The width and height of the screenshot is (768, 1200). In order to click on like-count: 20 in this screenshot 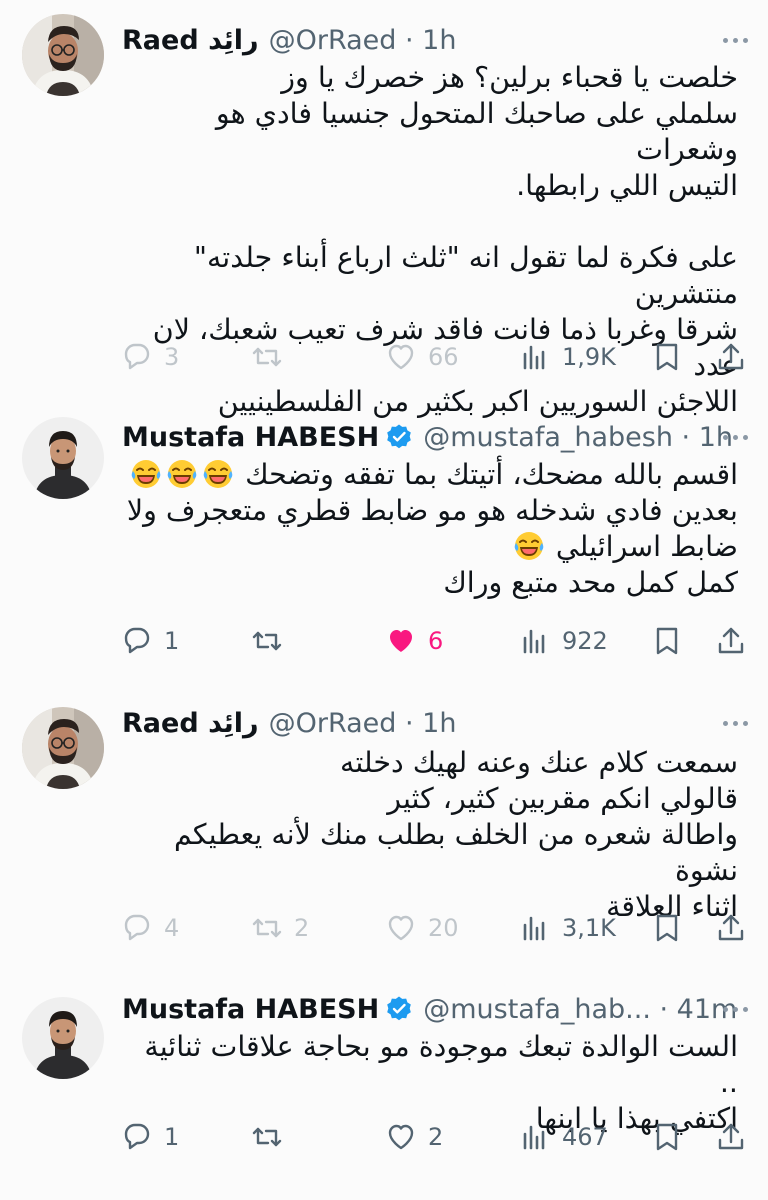, I will do `click(443, 928)`.